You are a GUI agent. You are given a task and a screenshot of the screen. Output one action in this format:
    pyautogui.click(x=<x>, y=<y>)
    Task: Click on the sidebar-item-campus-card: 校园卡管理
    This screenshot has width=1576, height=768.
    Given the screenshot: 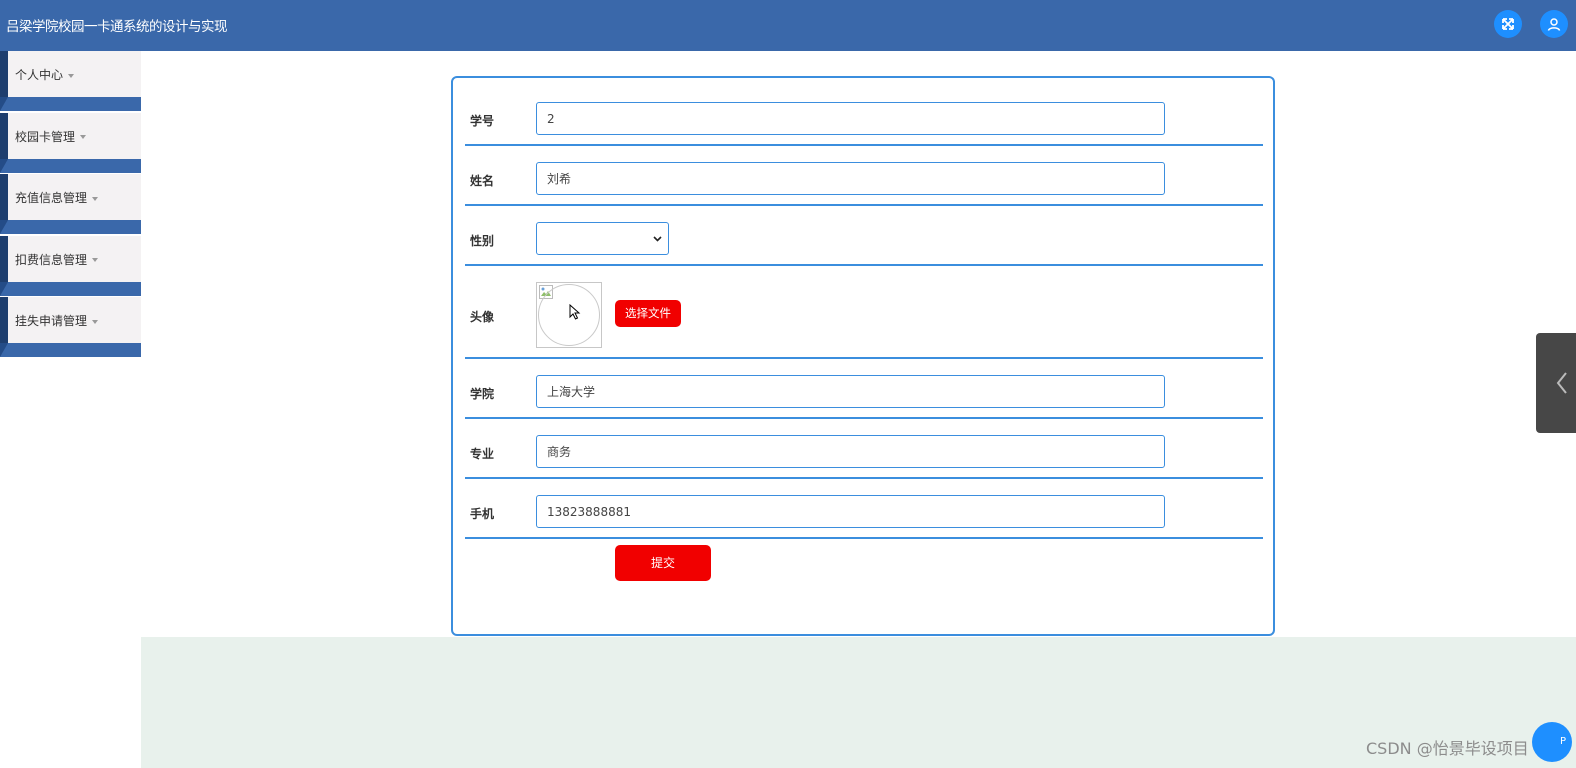 What is the action you would take?
    pyautogui.click(x=70, y=135)
    